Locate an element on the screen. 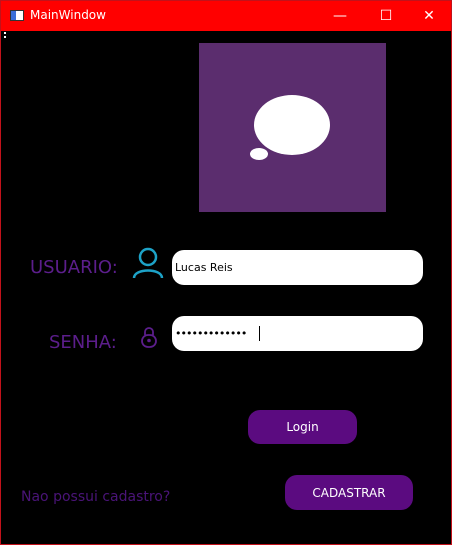  close-button: ✕ is located at coordinates (429, 16).